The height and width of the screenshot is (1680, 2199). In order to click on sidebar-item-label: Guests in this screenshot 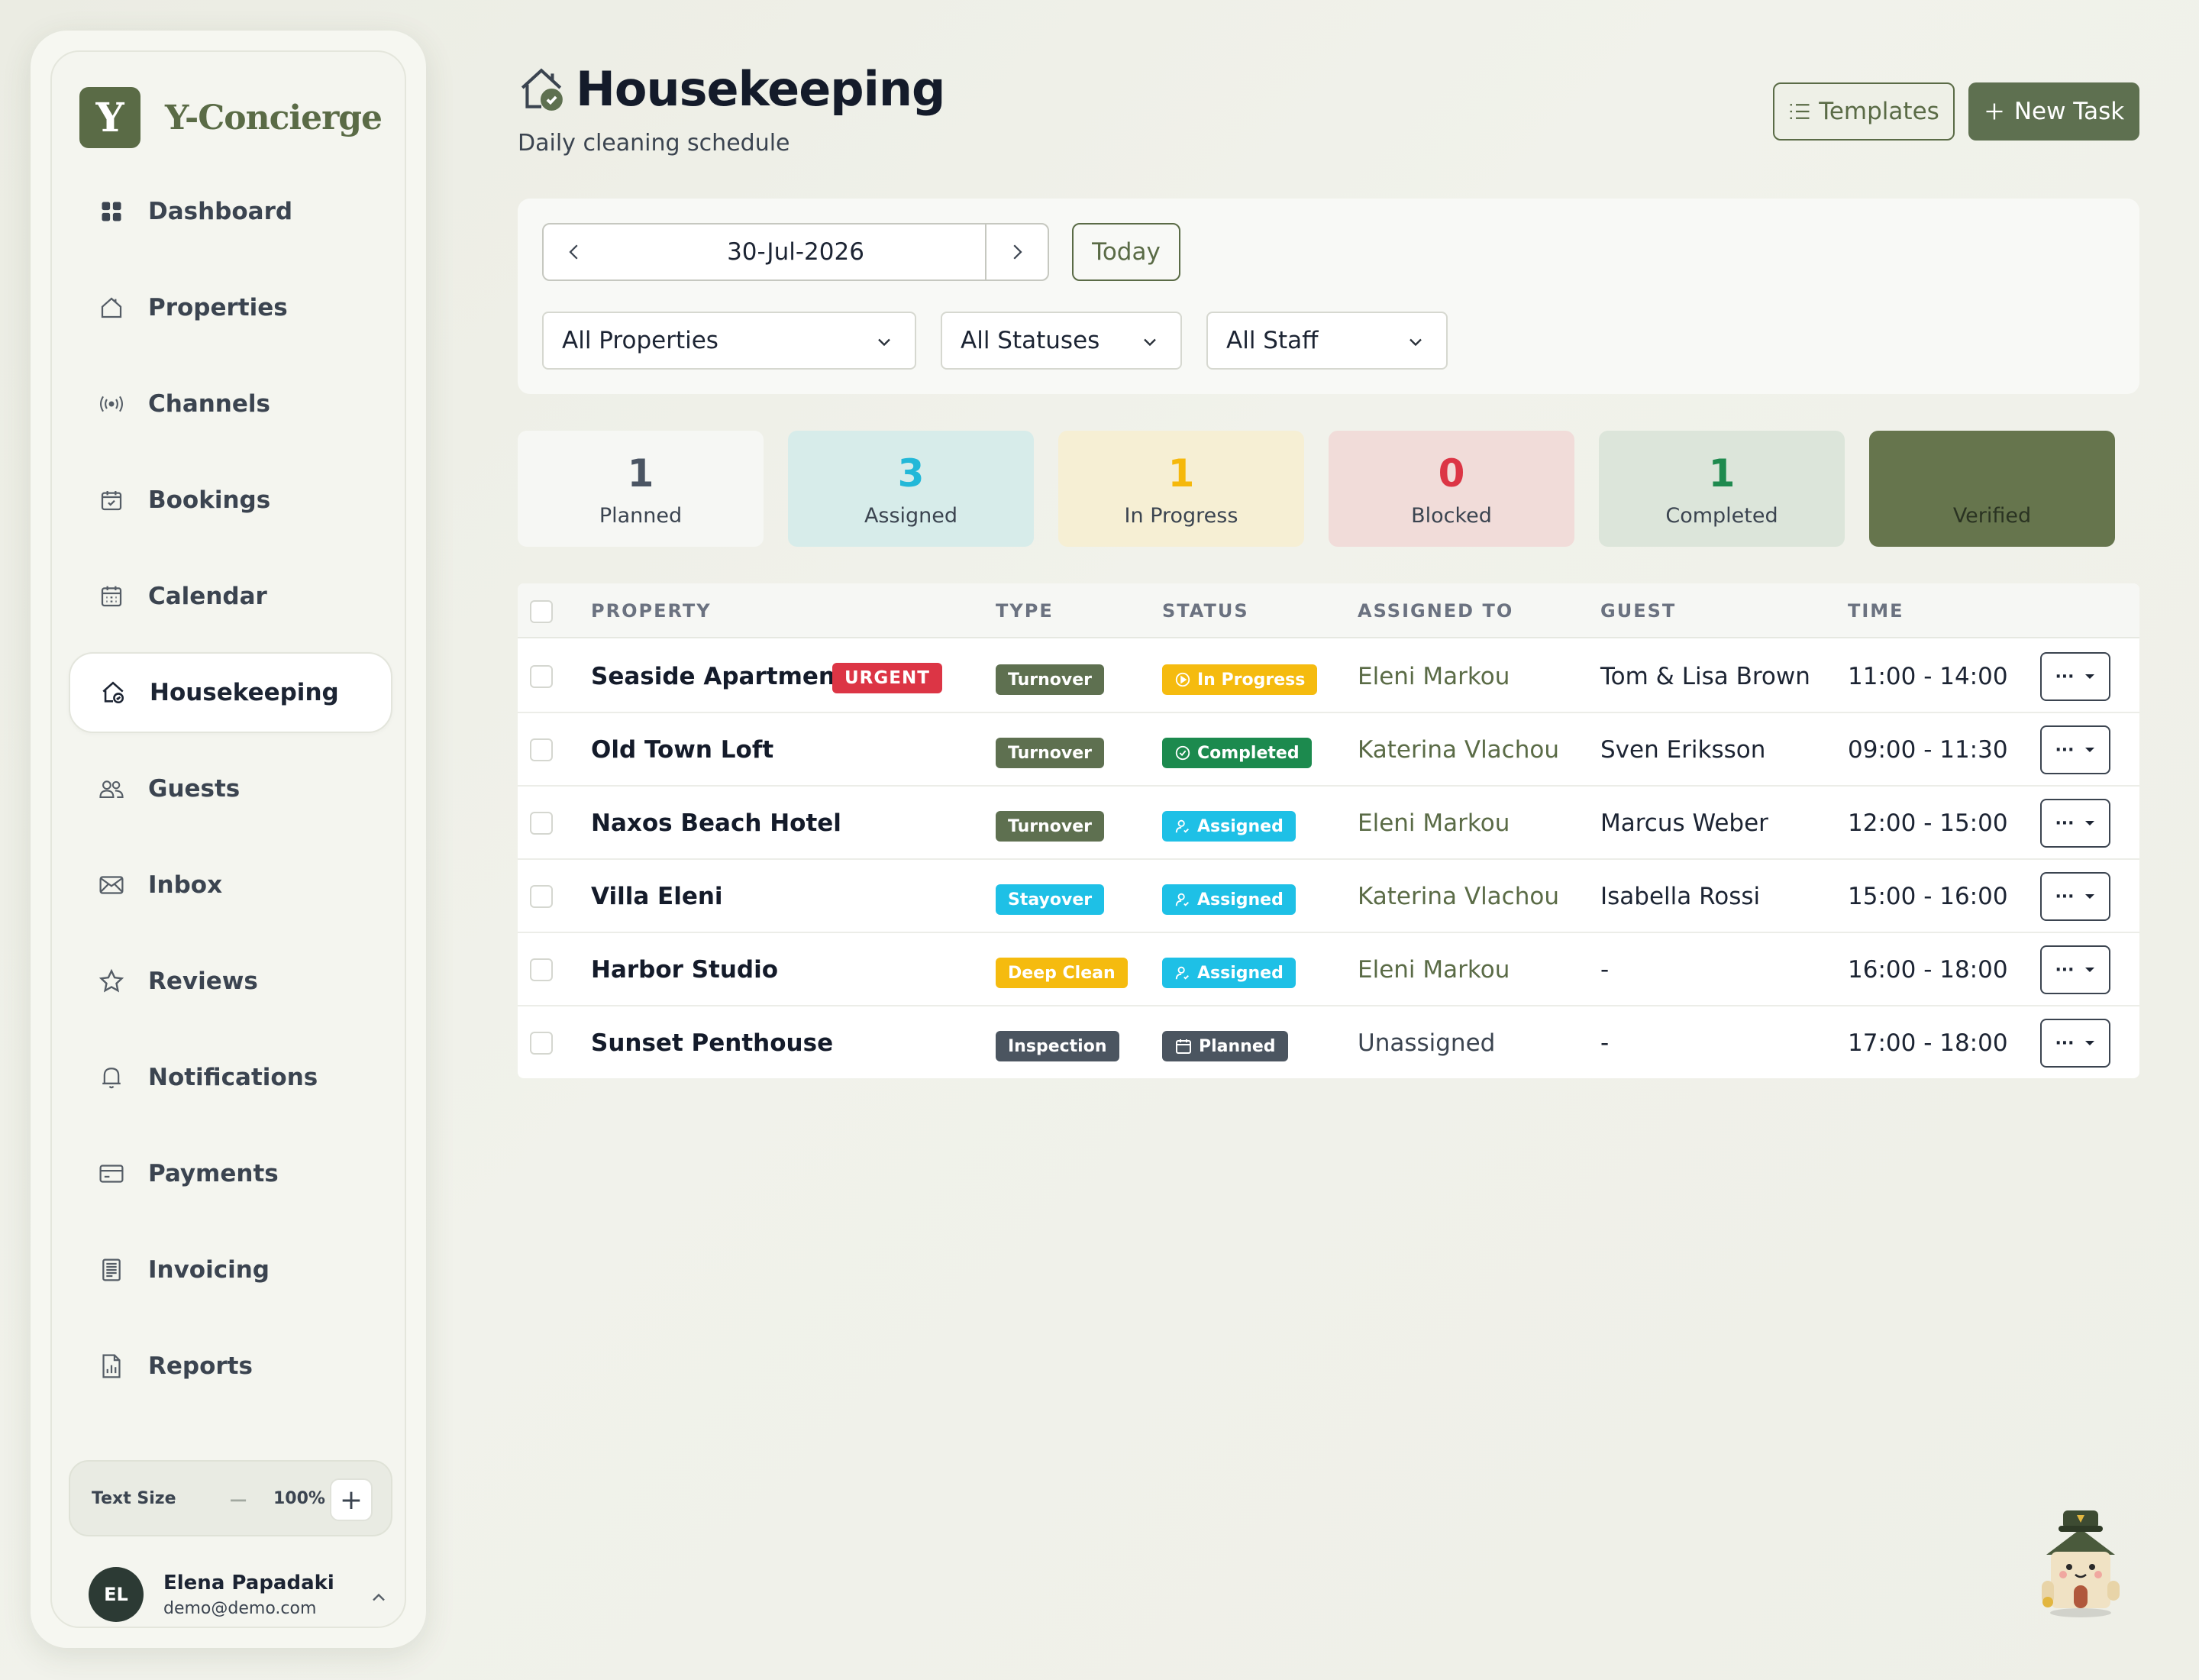, I will do `click(195, 789)`.